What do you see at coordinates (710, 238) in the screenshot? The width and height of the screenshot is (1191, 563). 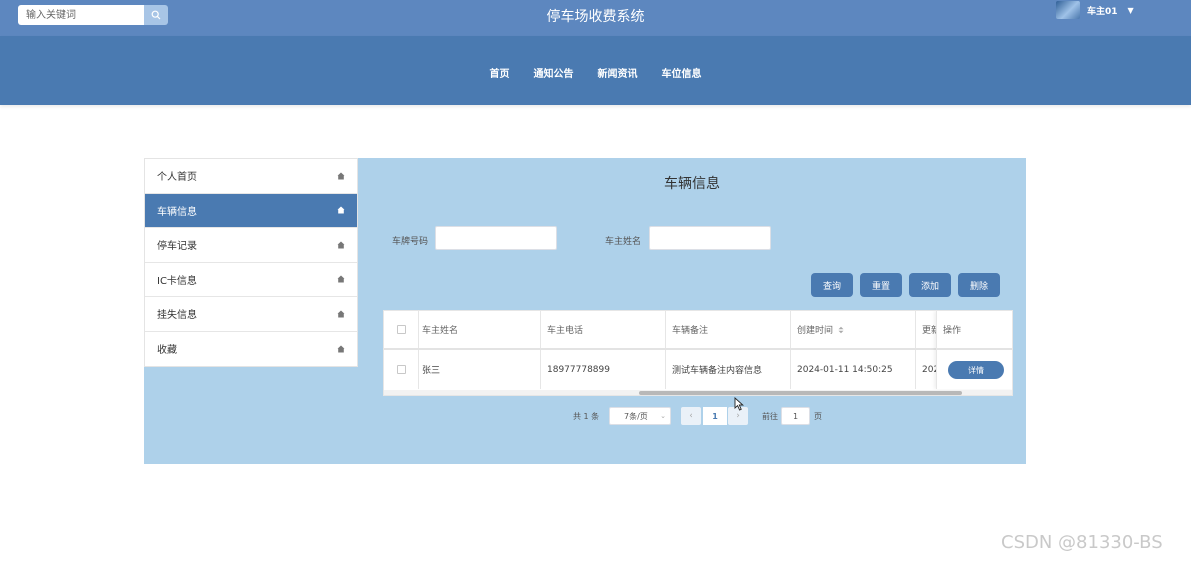 I see `owner-name-input` at bounding box center [710, 238].